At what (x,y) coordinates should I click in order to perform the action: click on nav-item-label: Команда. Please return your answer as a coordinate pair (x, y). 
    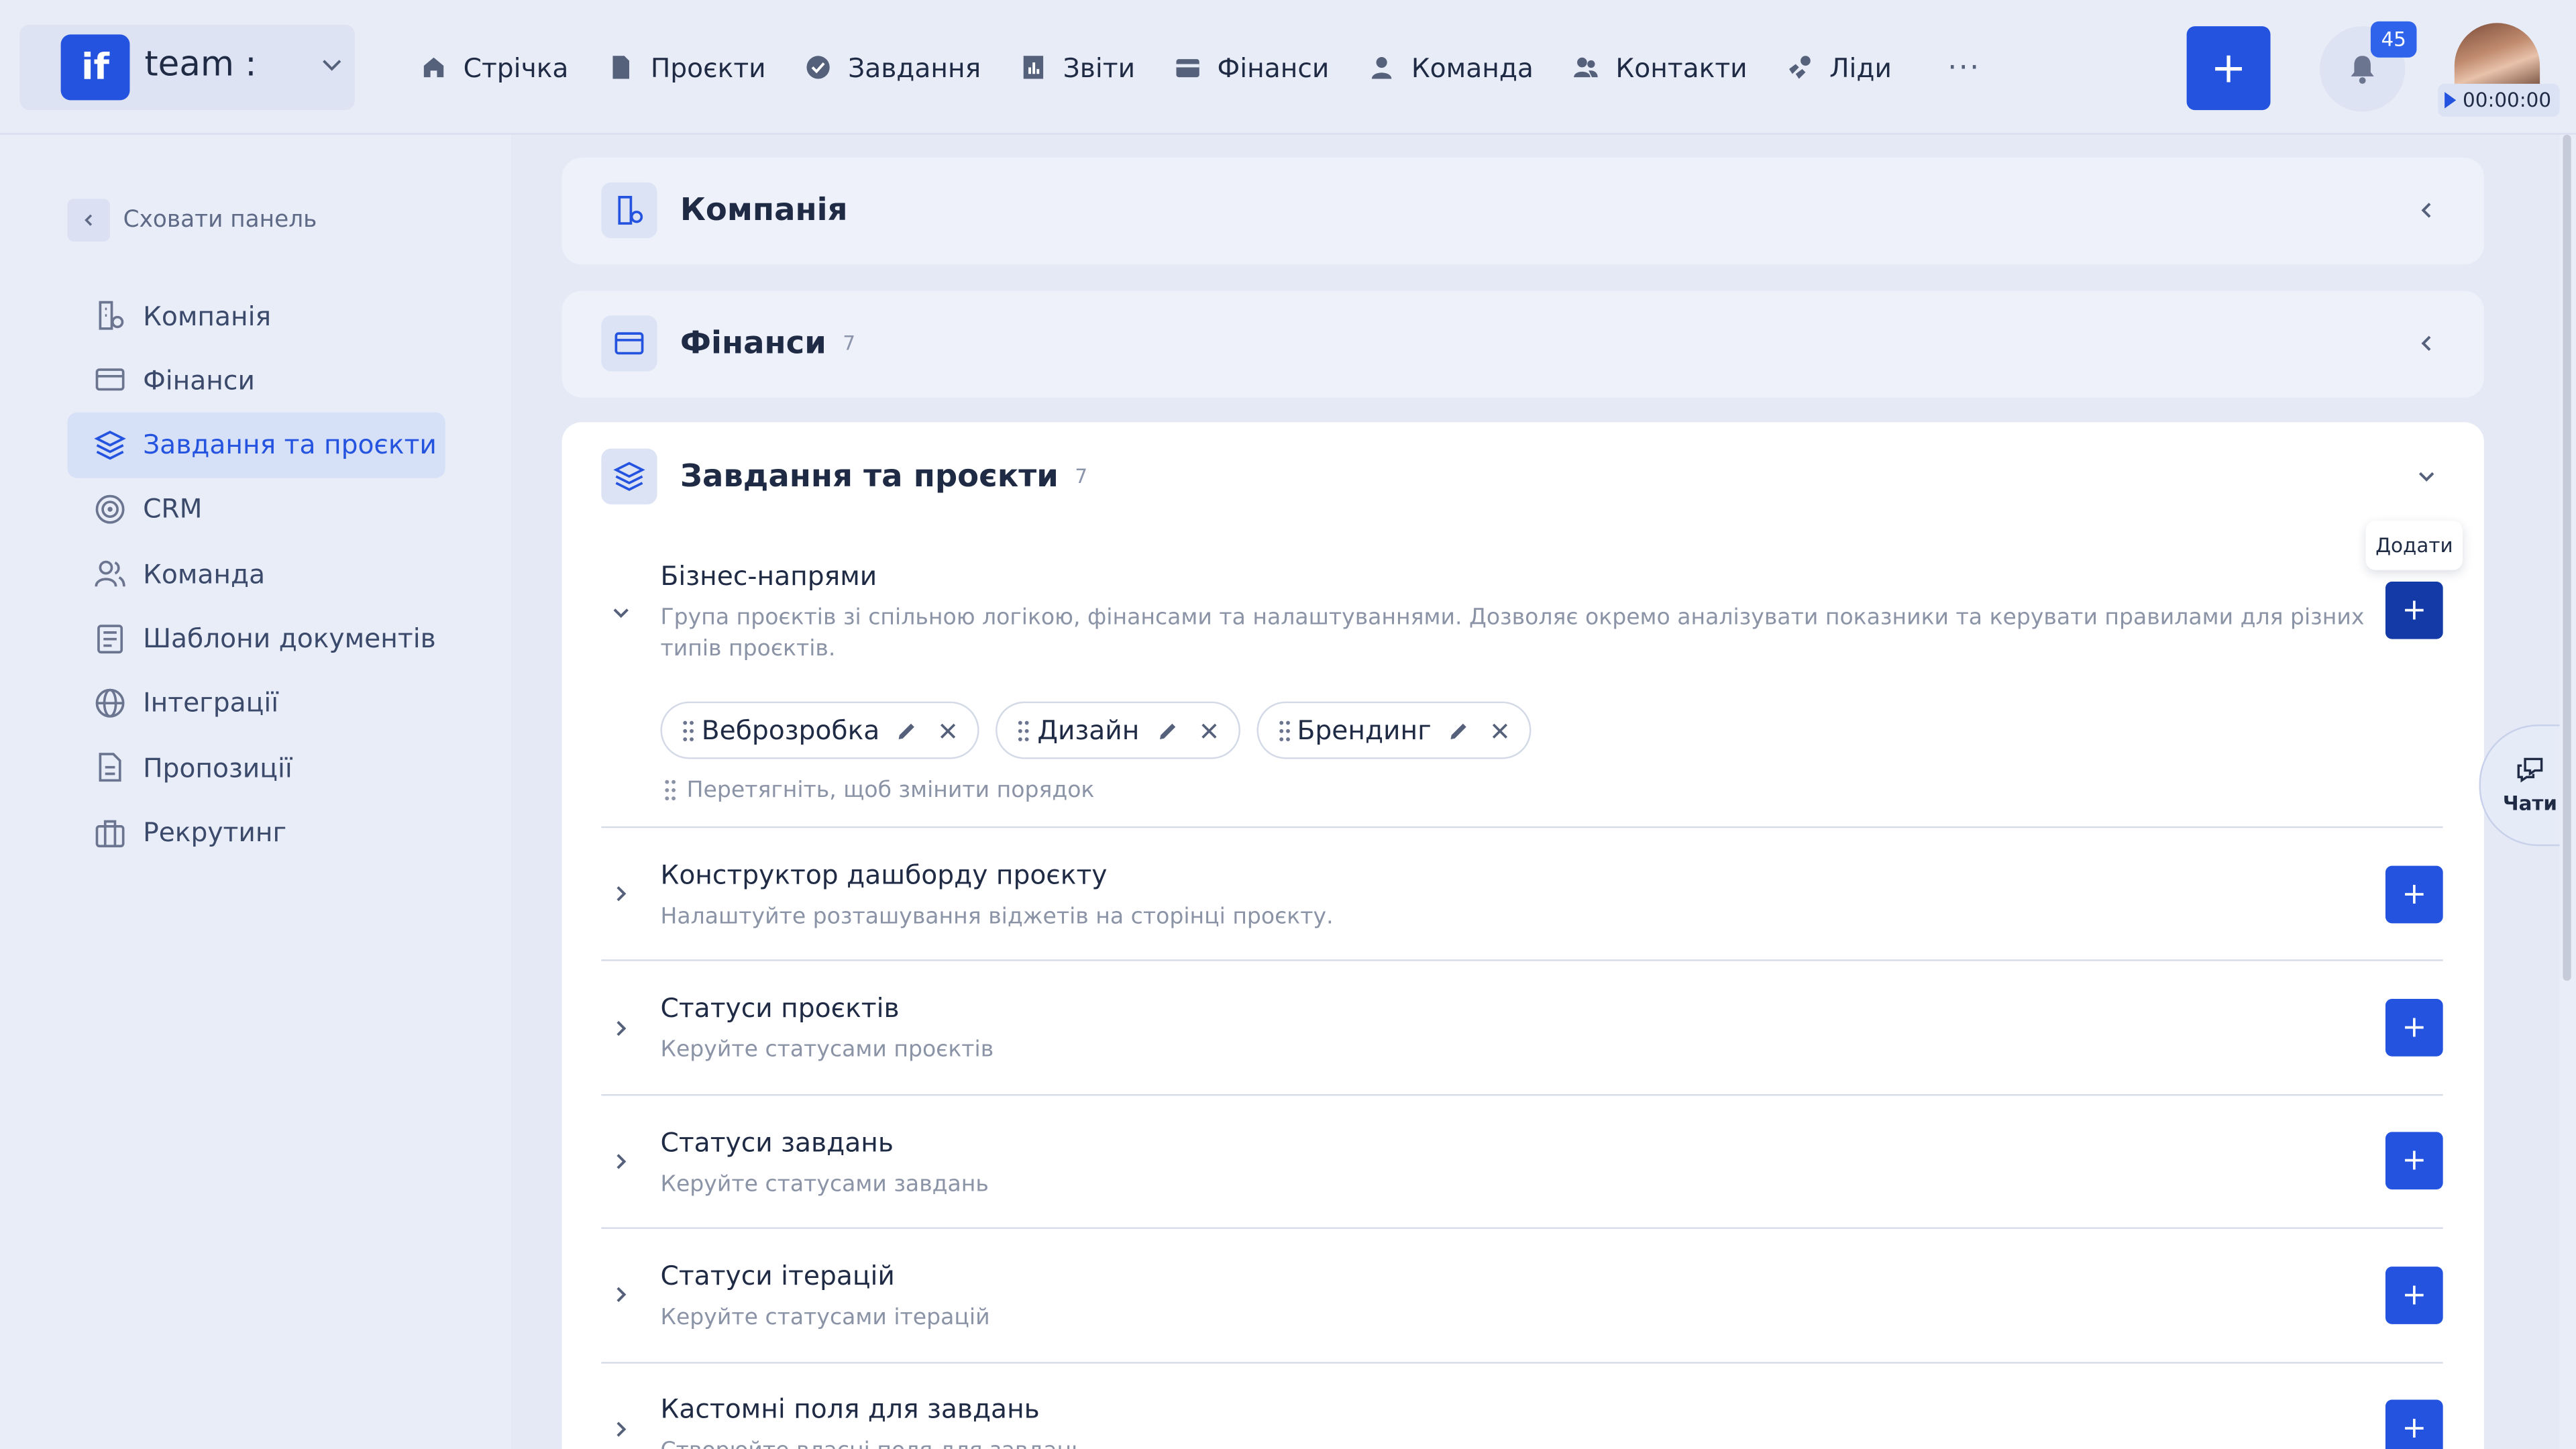
    Looking at the image, I should click on (1472, 67).